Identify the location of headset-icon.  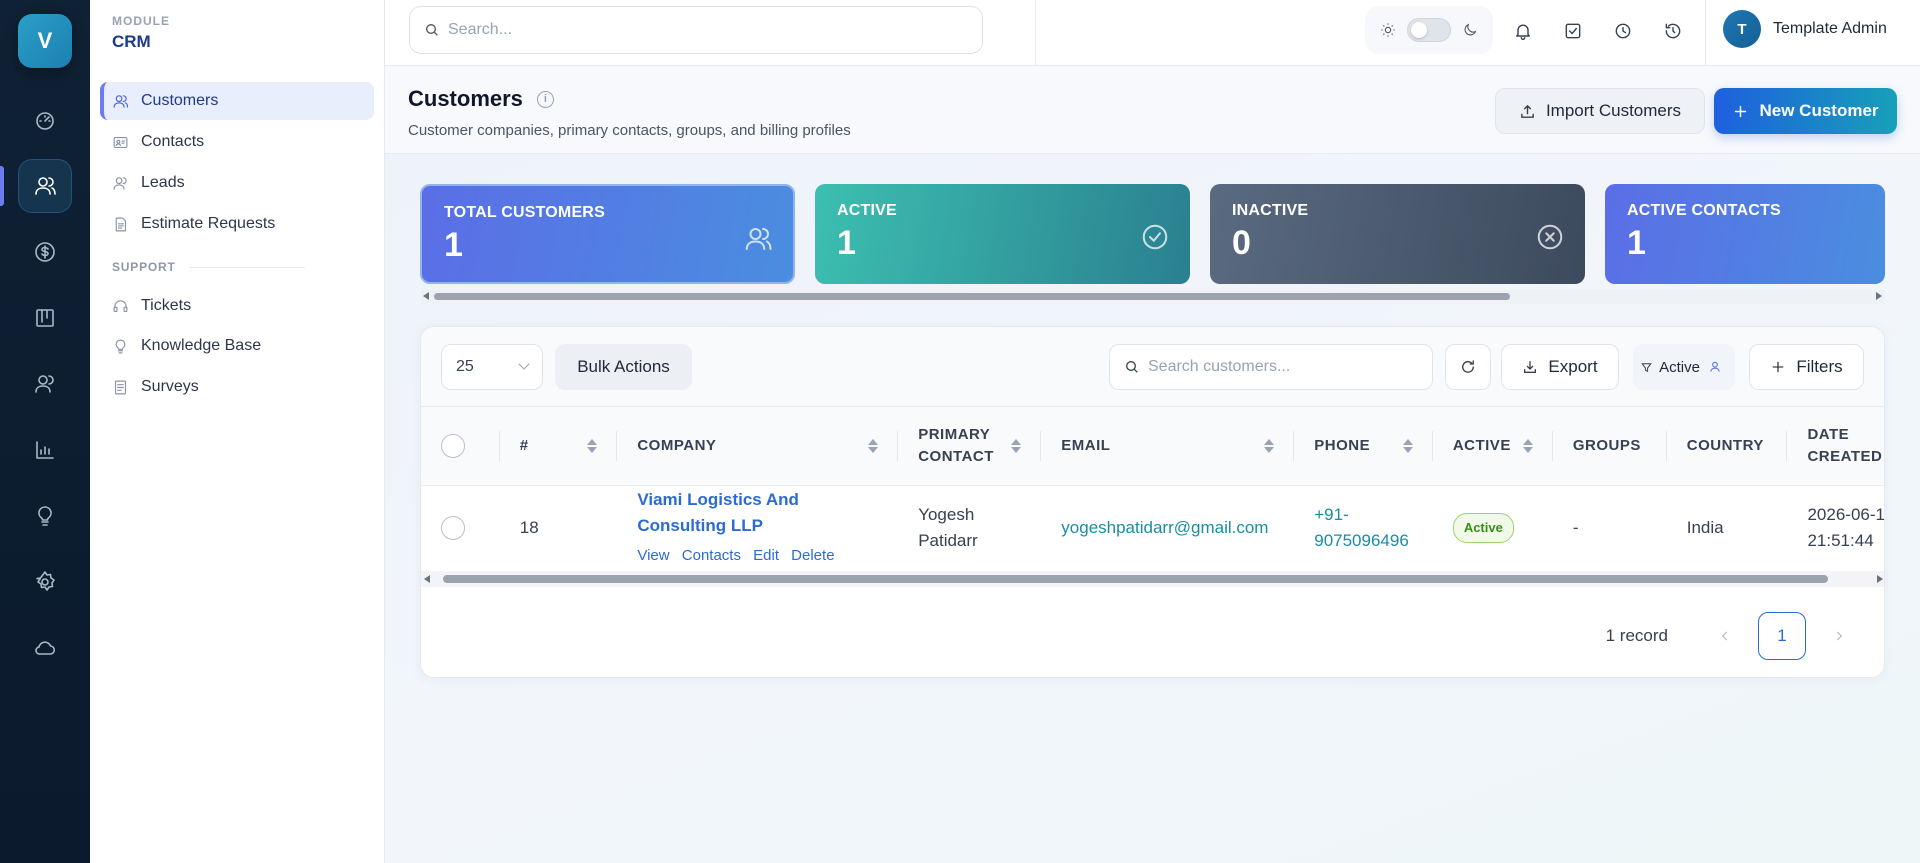
(120, 305).